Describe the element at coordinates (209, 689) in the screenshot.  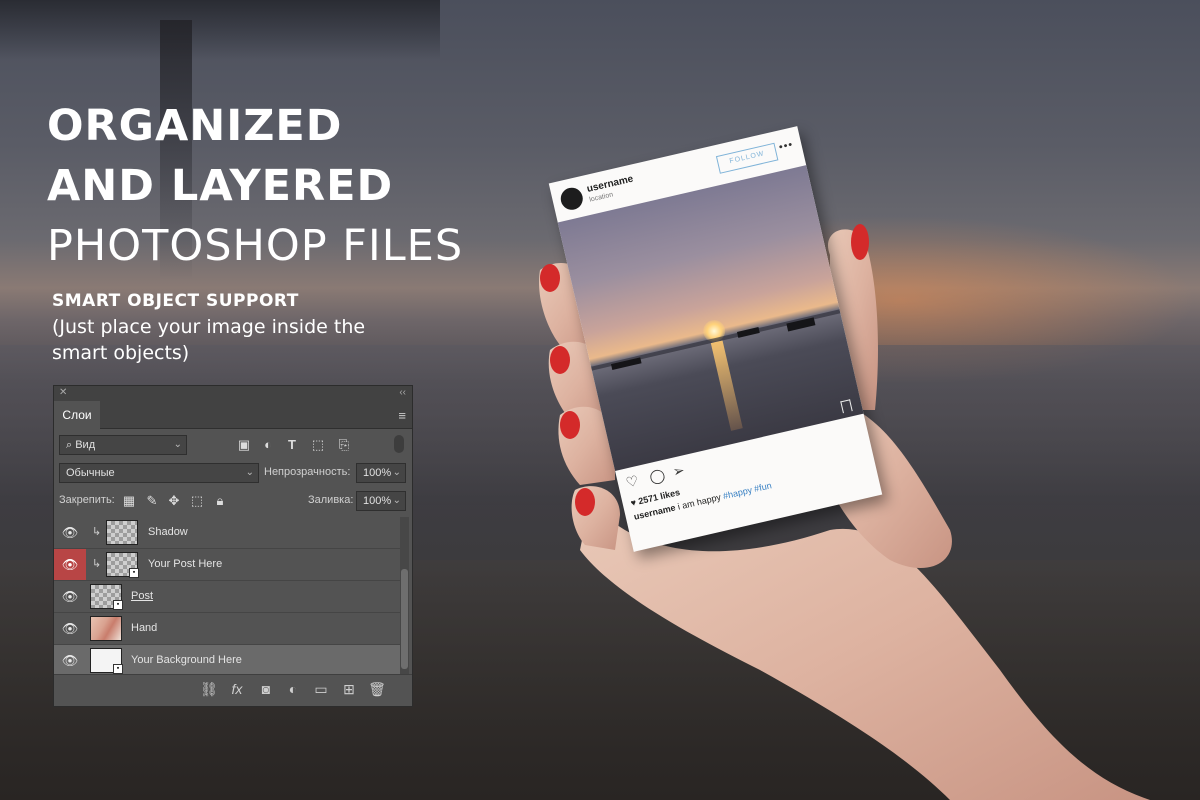
I see `link-layers-icon: ⛓︎` at that location.